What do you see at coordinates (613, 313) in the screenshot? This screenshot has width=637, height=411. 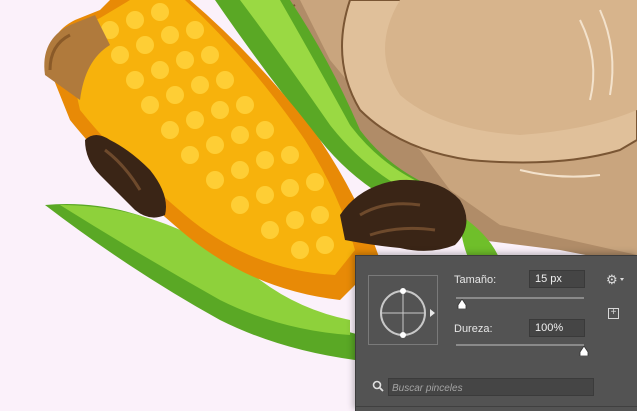 I see `new-preset-icon: +` at bounding box center [613, 313].